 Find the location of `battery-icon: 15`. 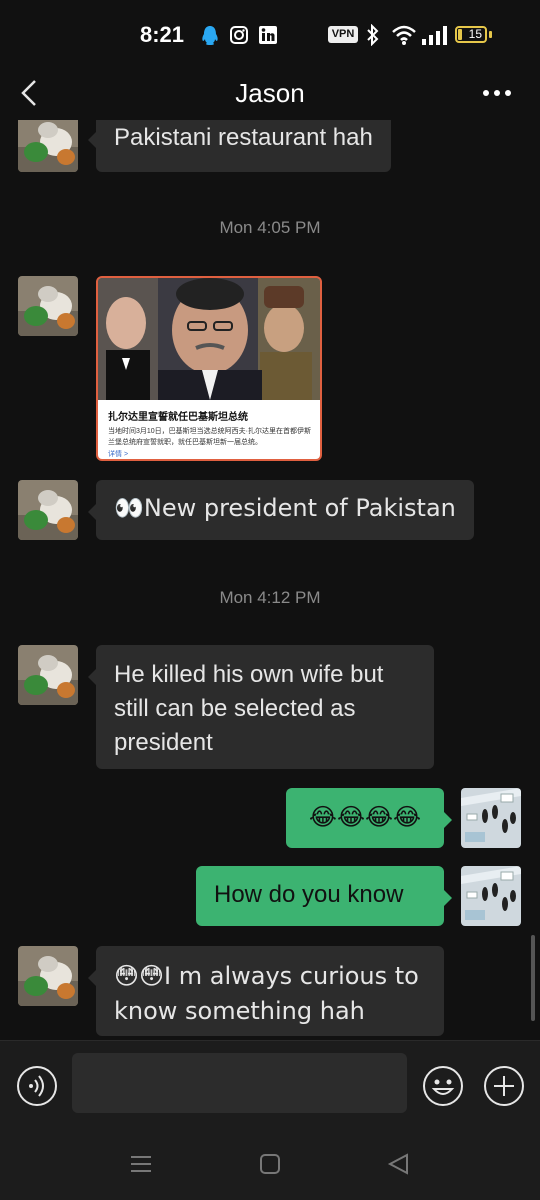

battery-icon: 15 is located at coordinates (471, 34).